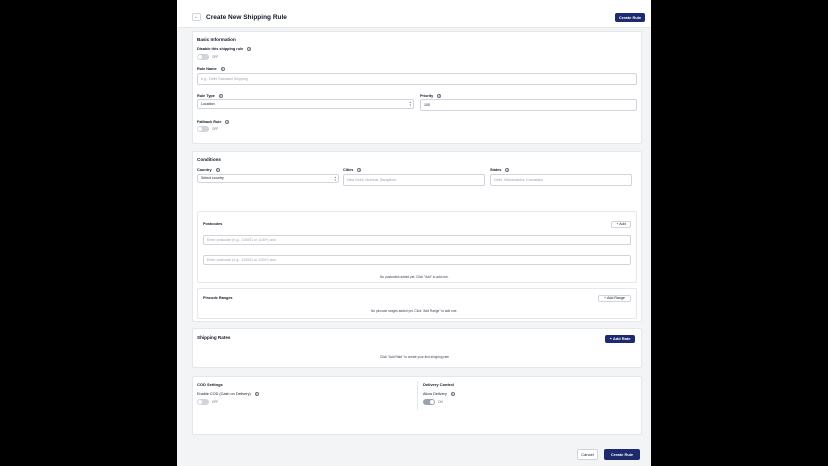  What do you see at coordinates (431, 96) in the screenshot?
I see `priority-label: Priority i` at bounding box center [431, 96].